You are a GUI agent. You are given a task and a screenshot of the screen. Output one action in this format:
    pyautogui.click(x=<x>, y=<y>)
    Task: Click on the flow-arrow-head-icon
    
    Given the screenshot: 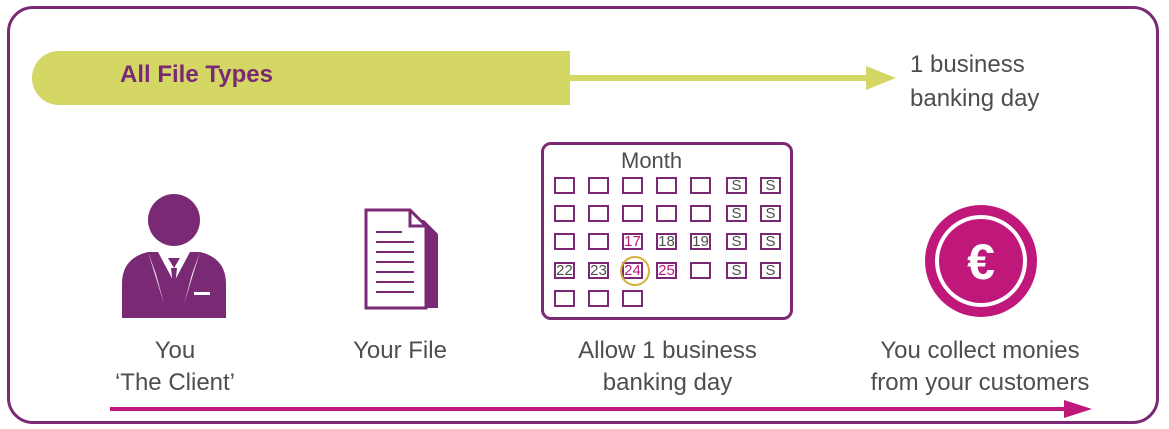 What is the action you would take?
    pyautogui.click(x=1078, y=409)
    